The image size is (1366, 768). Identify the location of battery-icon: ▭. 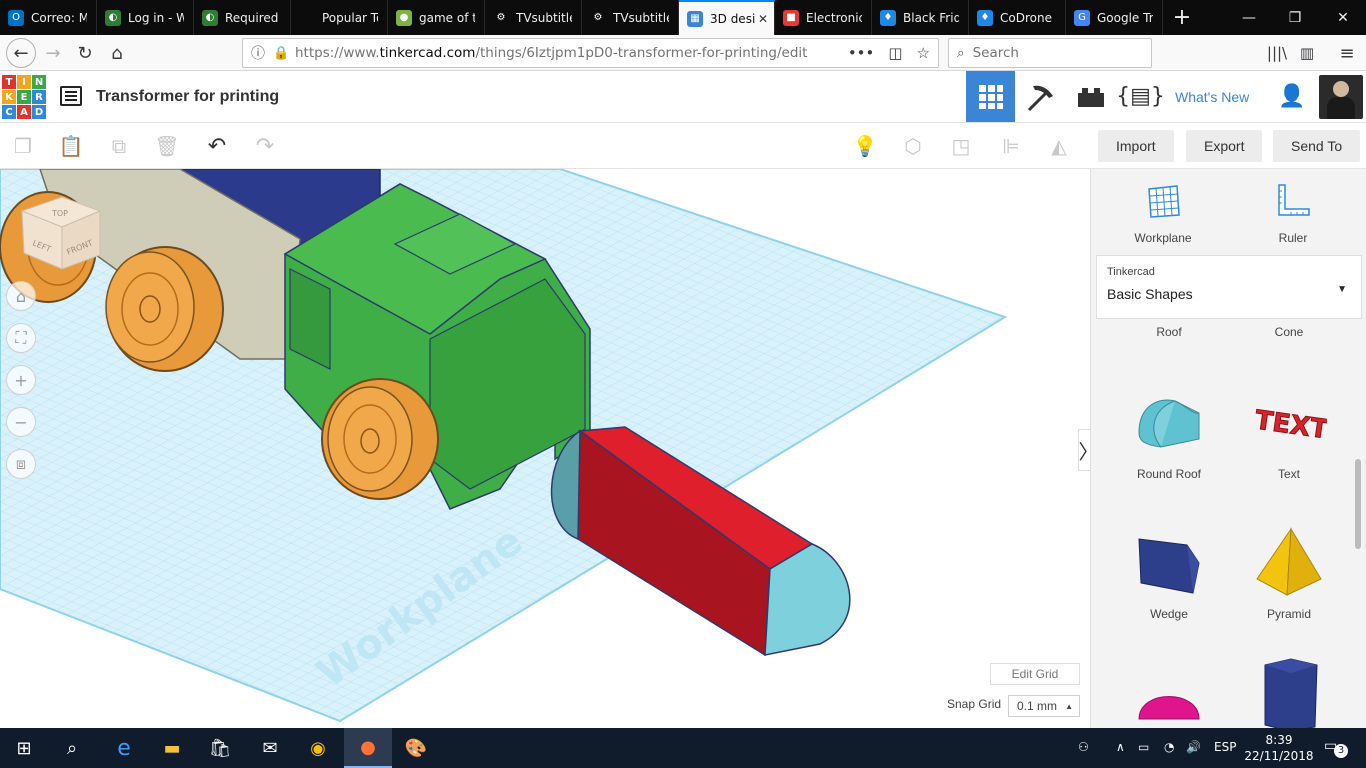
(1143, 747).